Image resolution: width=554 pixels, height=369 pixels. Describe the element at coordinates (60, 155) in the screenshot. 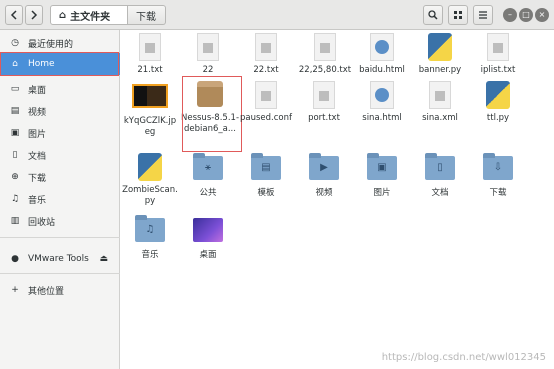

I see `sidebar-item-documents: ▯ 文档` at that location.